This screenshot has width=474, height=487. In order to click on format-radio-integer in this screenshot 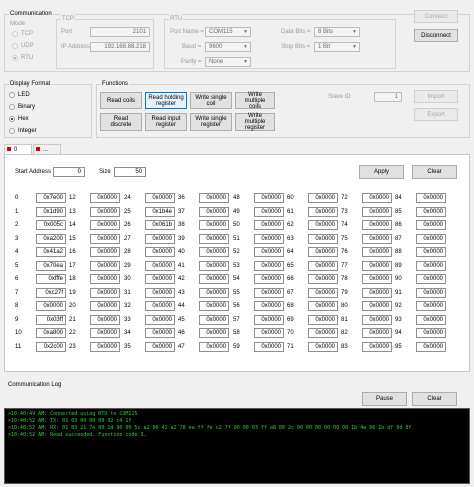, I will do `click(12, 131)`.